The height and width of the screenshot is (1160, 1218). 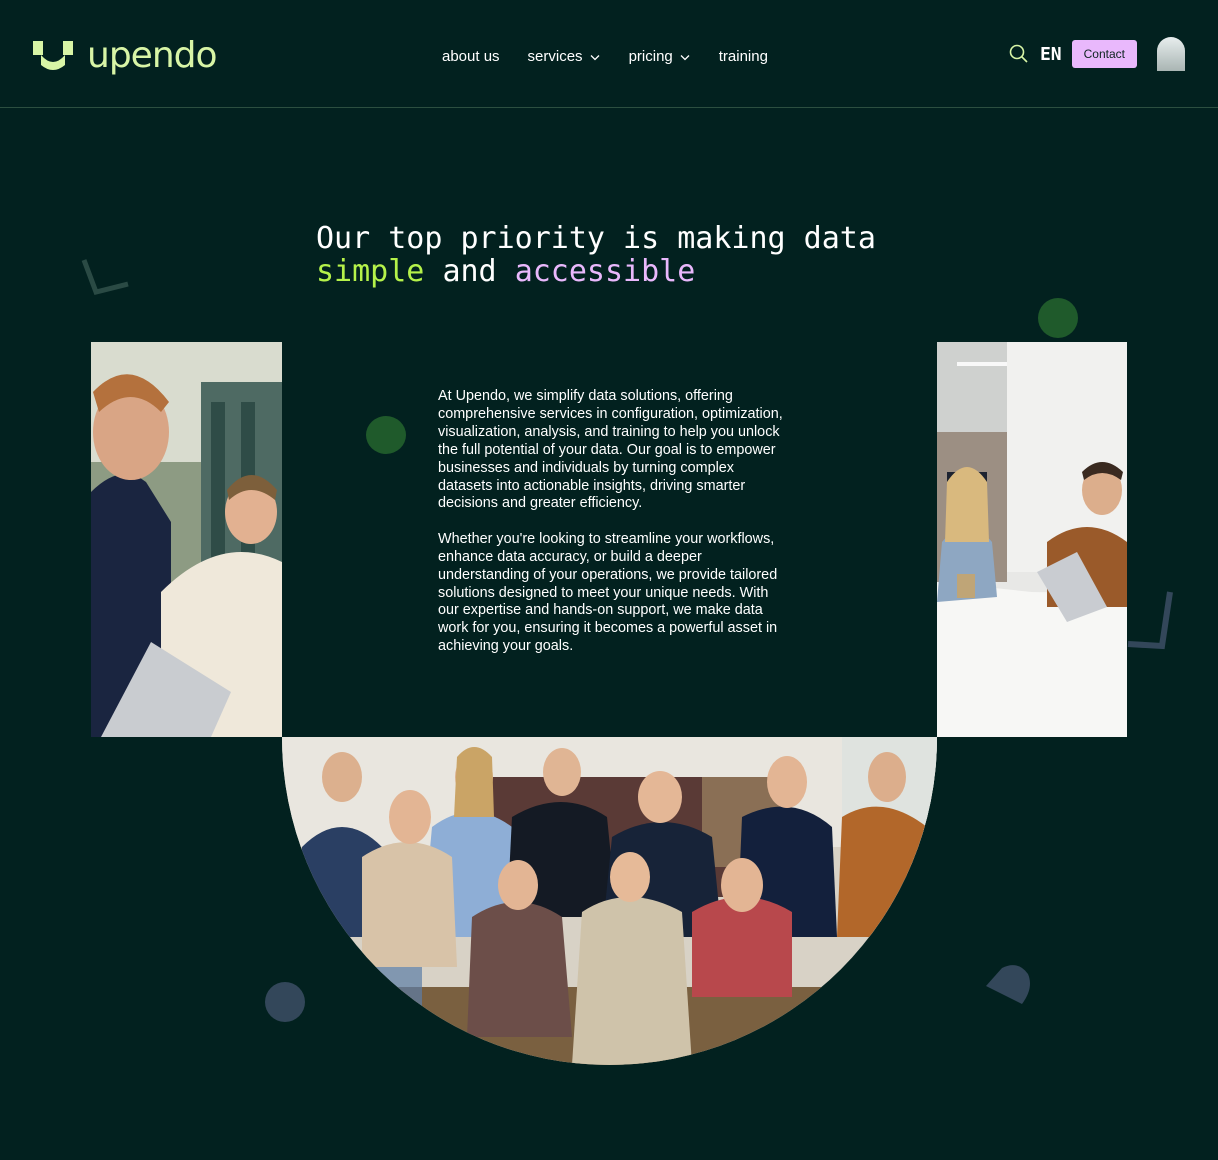 I want to click on nav-pricing: pricing, so click(x=660, y=56).